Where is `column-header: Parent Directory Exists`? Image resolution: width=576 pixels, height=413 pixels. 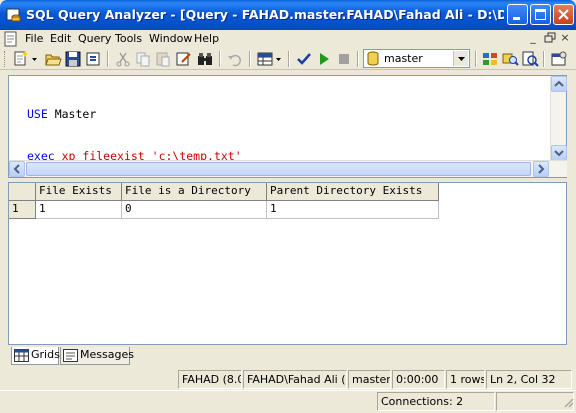 column-header: Parent Directory Exists is located at coordinates (353, 192).